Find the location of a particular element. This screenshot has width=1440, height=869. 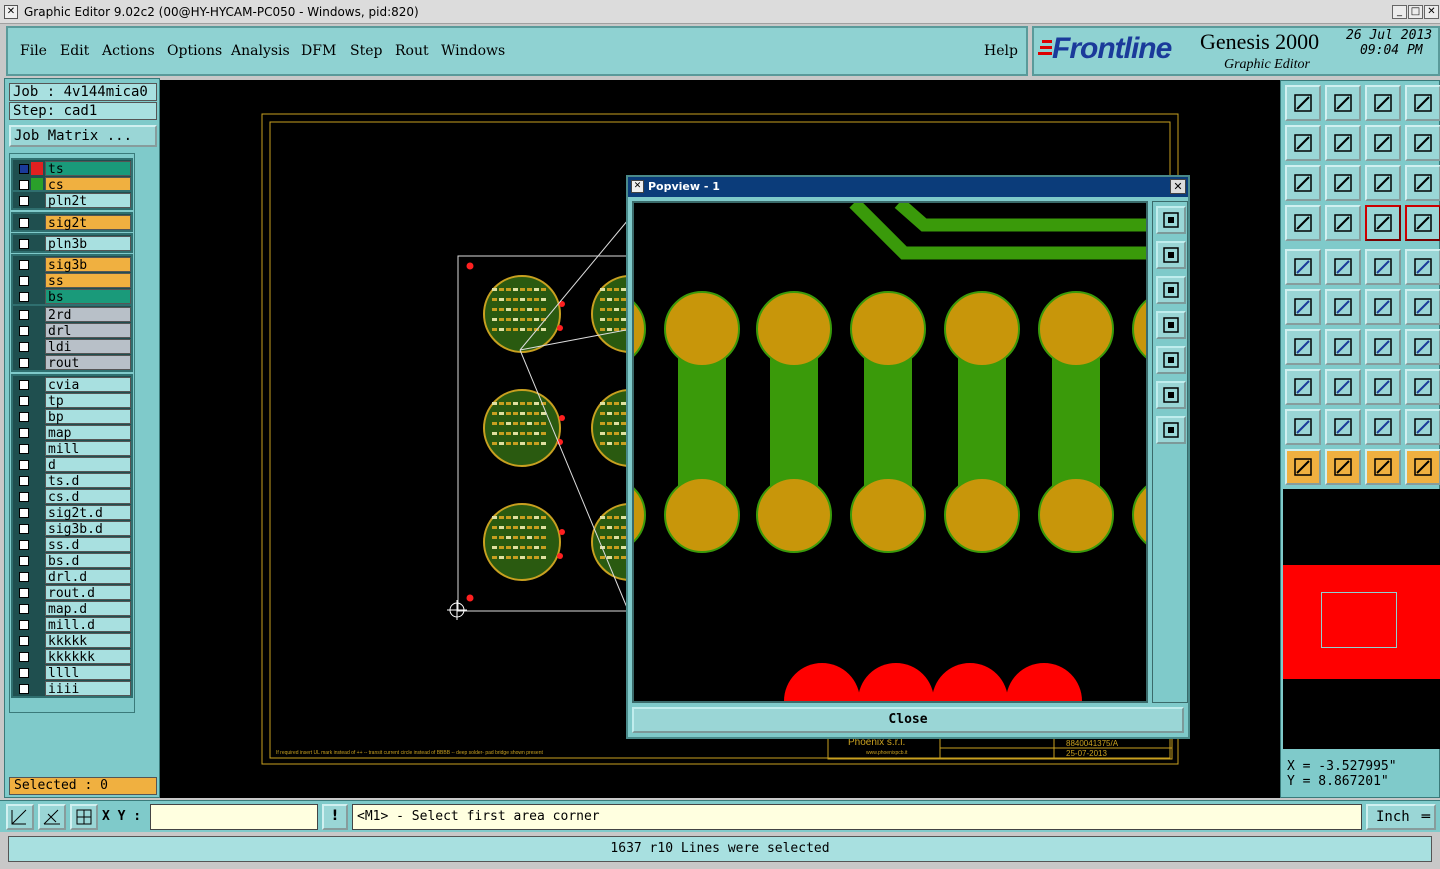

info-icon: ! is located at coordinates (335, 817).